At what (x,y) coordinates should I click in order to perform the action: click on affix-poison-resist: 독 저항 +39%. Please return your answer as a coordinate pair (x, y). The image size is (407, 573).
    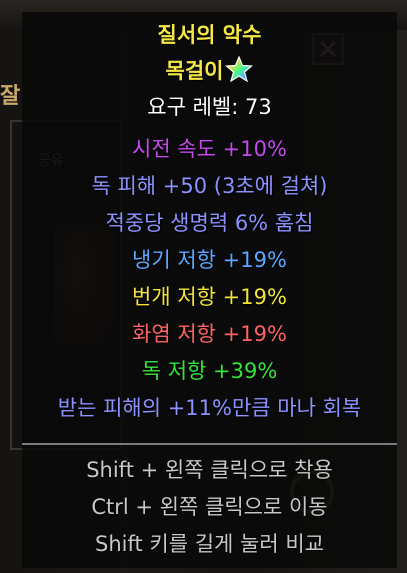
    Looking at the image, I should click on (209, 371).